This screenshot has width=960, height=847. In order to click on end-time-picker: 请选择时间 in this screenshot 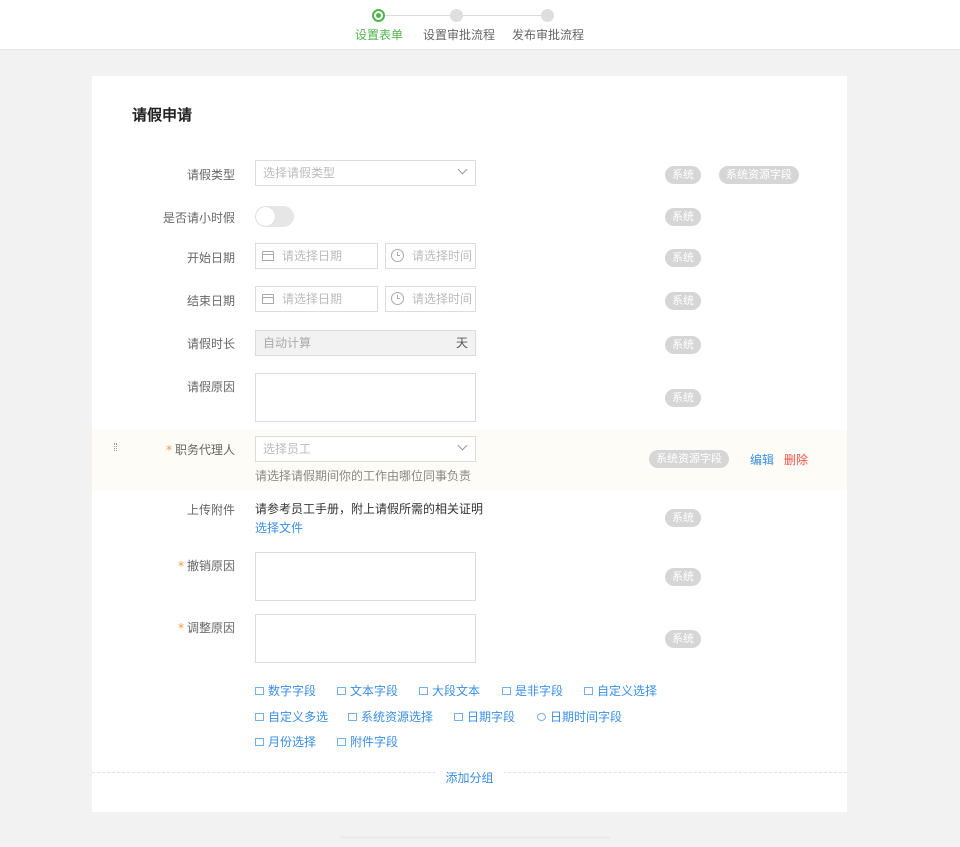, I will do `click(430, 299)`.